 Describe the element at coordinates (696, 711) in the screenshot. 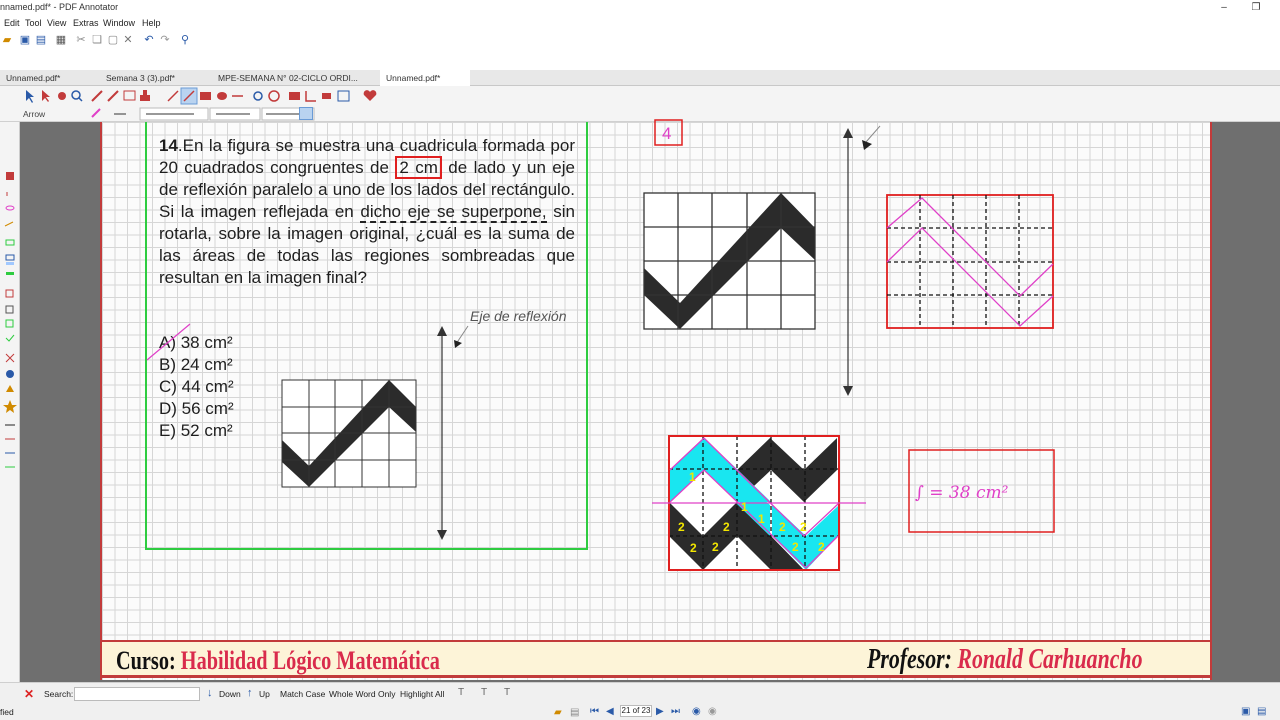

I see `back-icon: ◉` at that location.